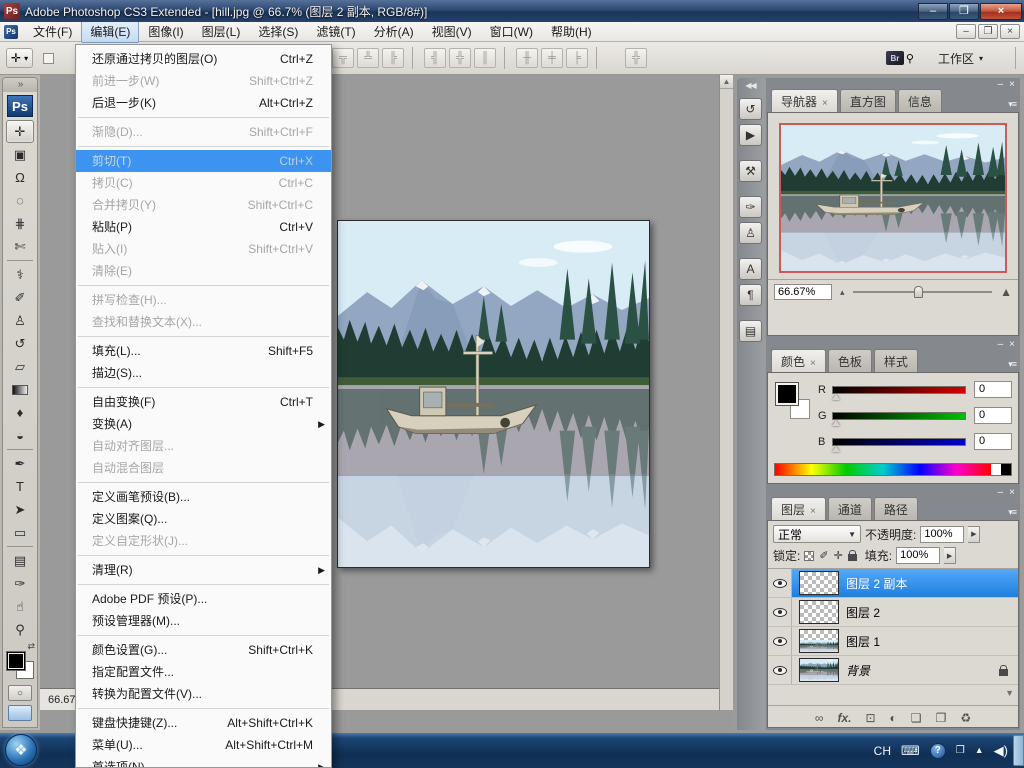  Describe the element at coordinates (813, 511) in the screenshot. I see `tab-close-icon: ×` at that location.